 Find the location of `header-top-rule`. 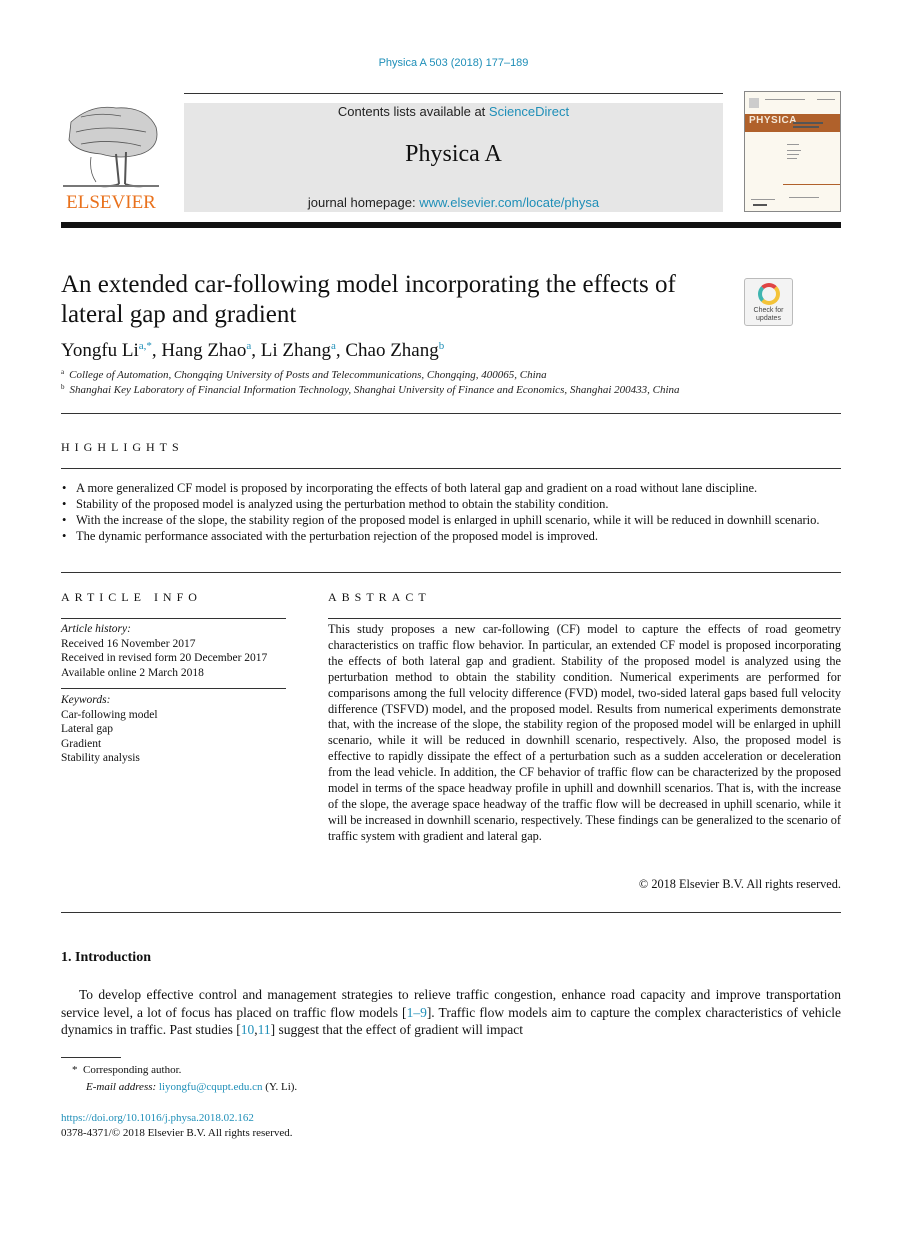

header-top-rule is located at coordinates (453, 93).